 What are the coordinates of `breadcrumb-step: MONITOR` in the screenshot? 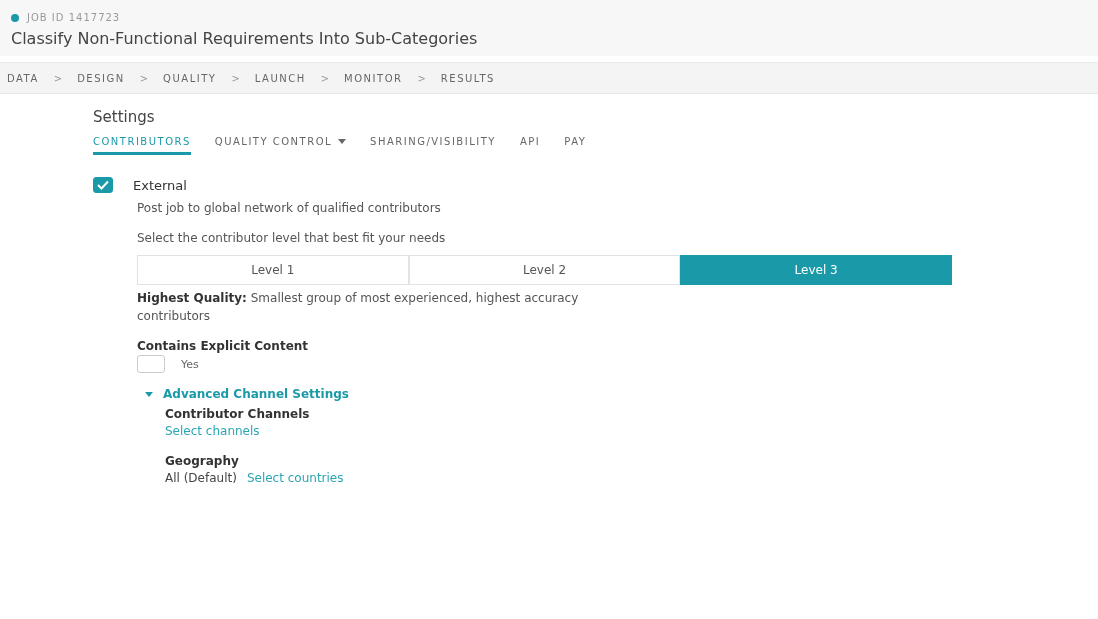 It's located at (373, 78).